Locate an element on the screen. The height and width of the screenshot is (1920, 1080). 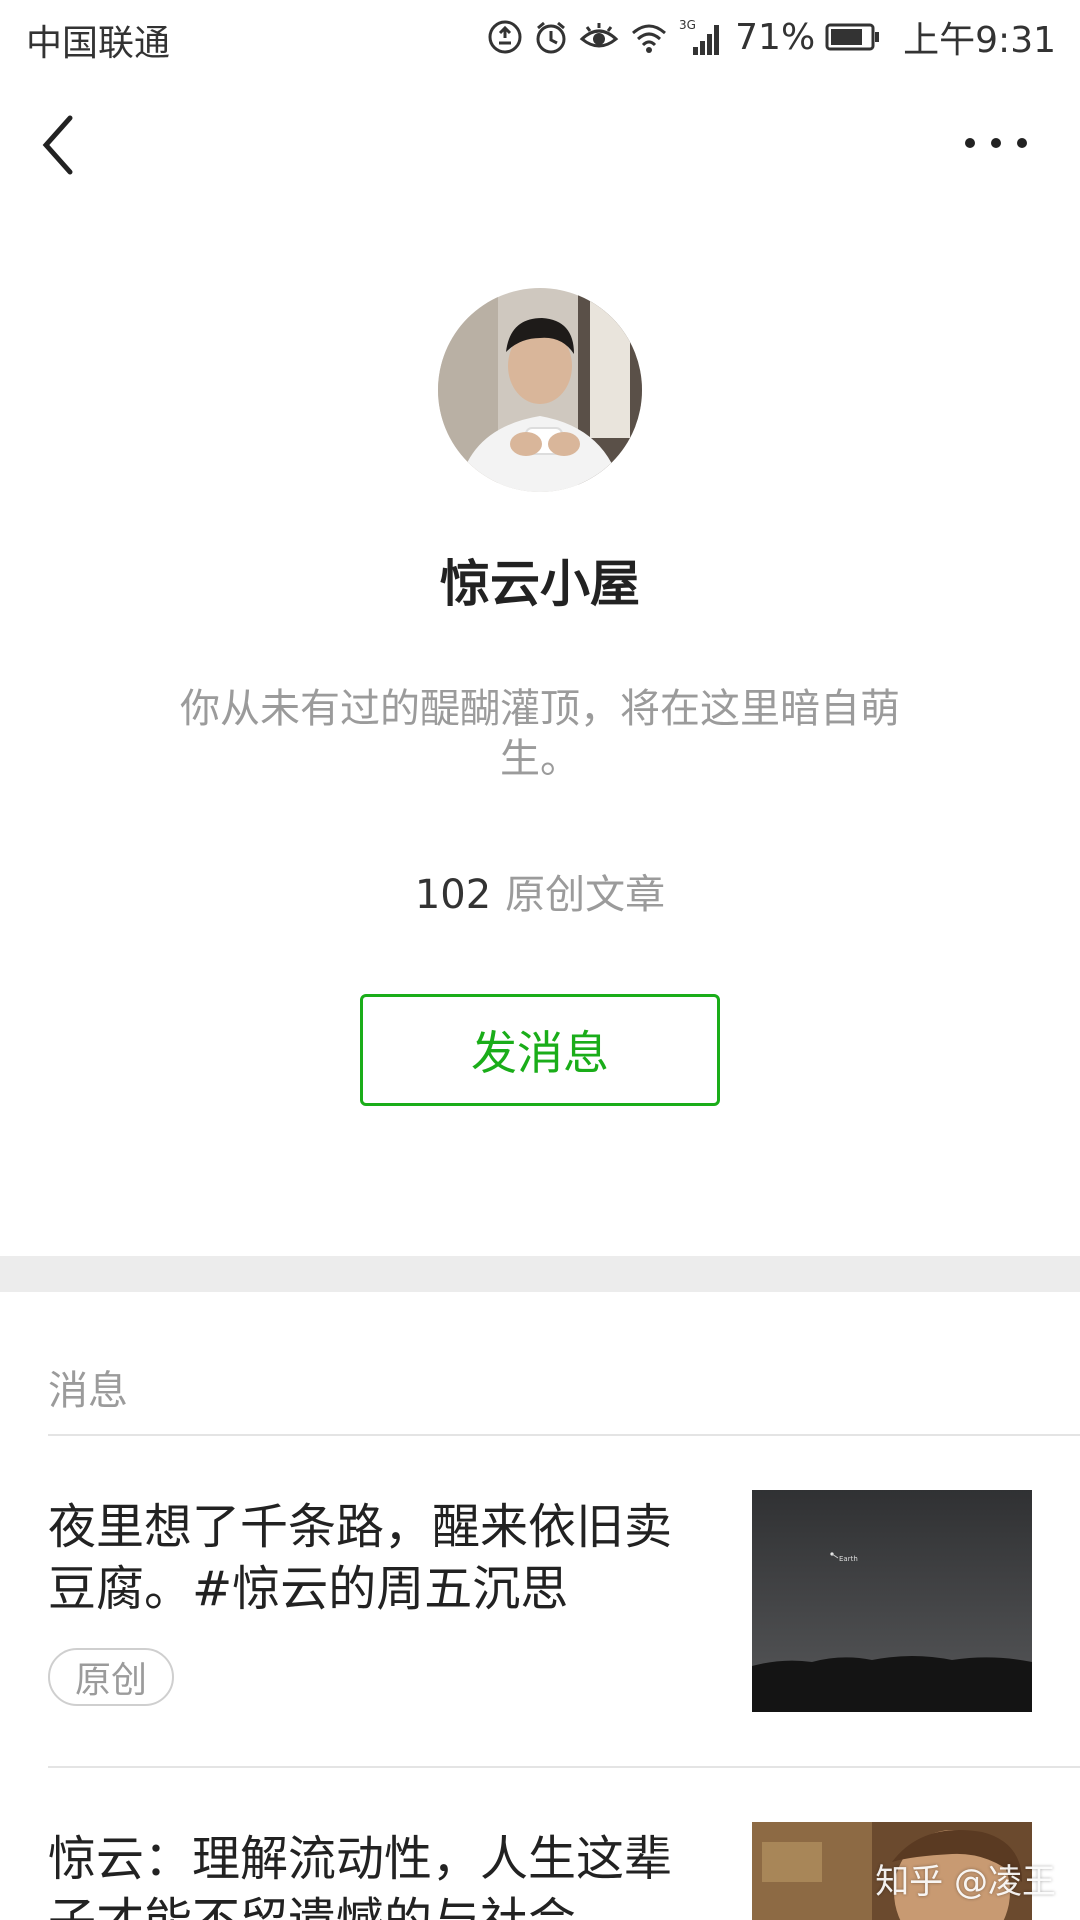
earth-label: Earth is located at coordinates (848, 1559).